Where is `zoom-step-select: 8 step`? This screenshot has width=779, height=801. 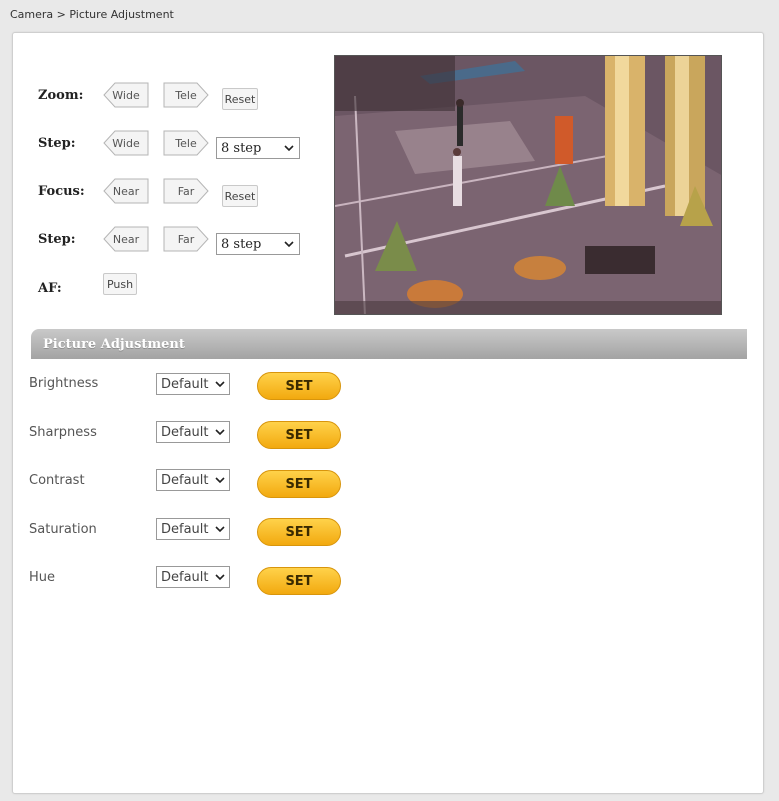 zoom-step-select: 8 step is located at coordinates (258, 148).